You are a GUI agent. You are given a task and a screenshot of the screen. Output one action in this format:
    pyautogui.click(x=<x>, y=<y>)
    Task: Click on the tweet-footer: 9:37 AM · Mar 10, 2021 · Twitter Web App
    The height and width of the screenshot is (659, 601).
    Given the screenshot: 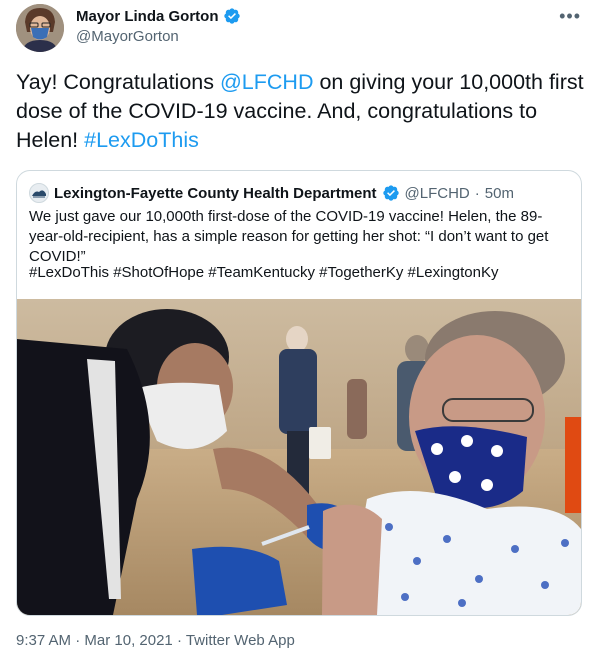 What is the action you would take?
    pyautogui.click(x=155, y=640)
    